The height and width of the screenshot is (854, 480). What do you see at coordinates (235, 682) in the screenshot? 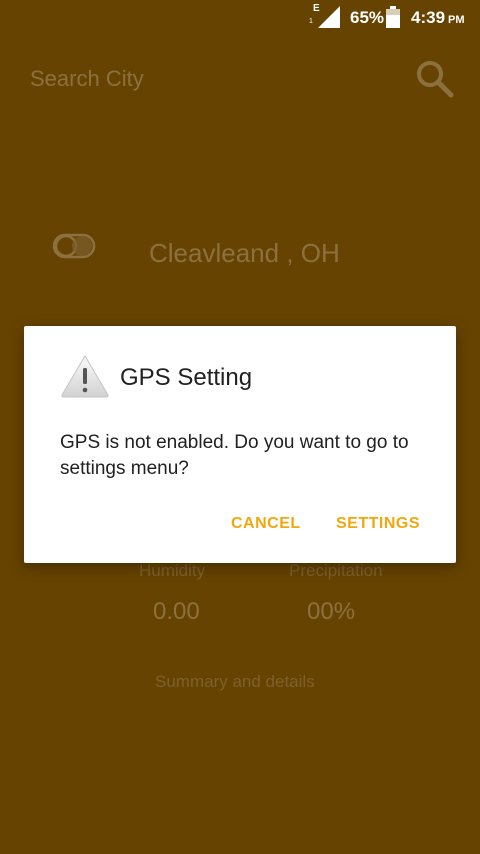
I see `summary-link: Summary and details` at bounding box center [235, 682].